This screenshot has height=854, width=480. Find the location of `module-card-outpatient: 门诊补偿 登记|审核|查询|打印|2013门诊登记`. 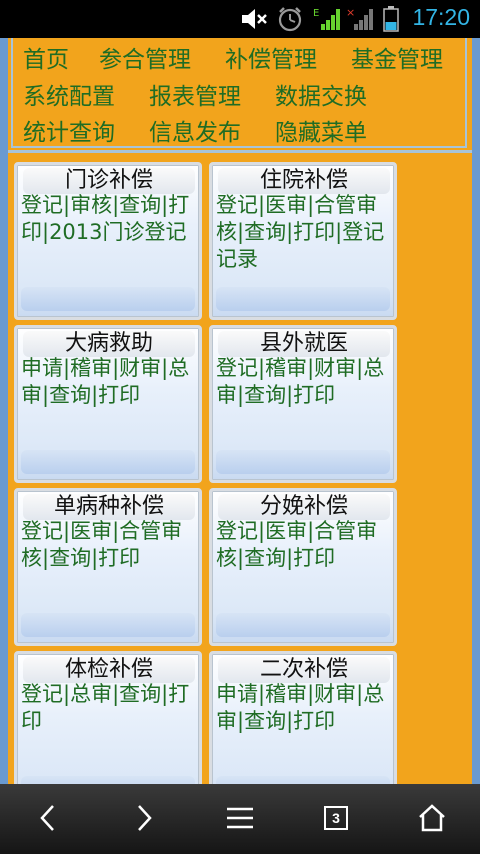

module-card-outpatient: 门诊补偿 登记|审核|查询|打印|2013门诊登记 is located at coordinates (108, 241).